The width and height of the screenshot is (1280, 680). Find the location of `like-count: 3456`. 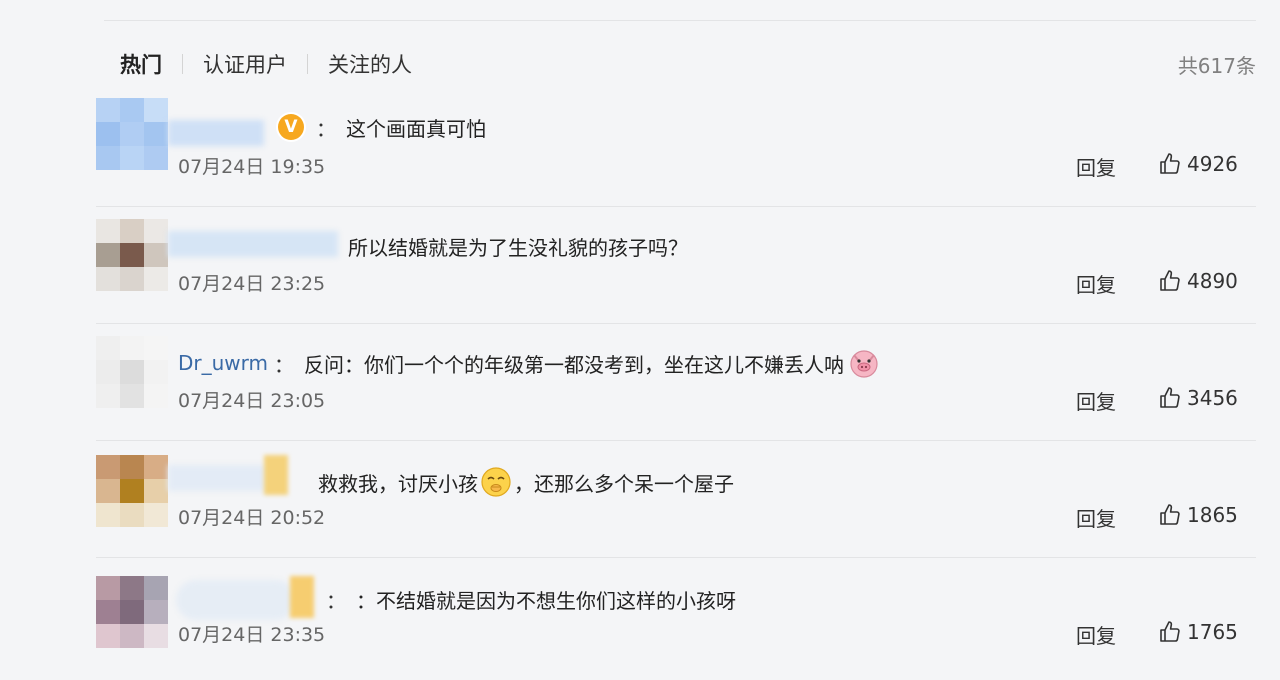

like-count: 3456 is located at coordinates (1212, 398).